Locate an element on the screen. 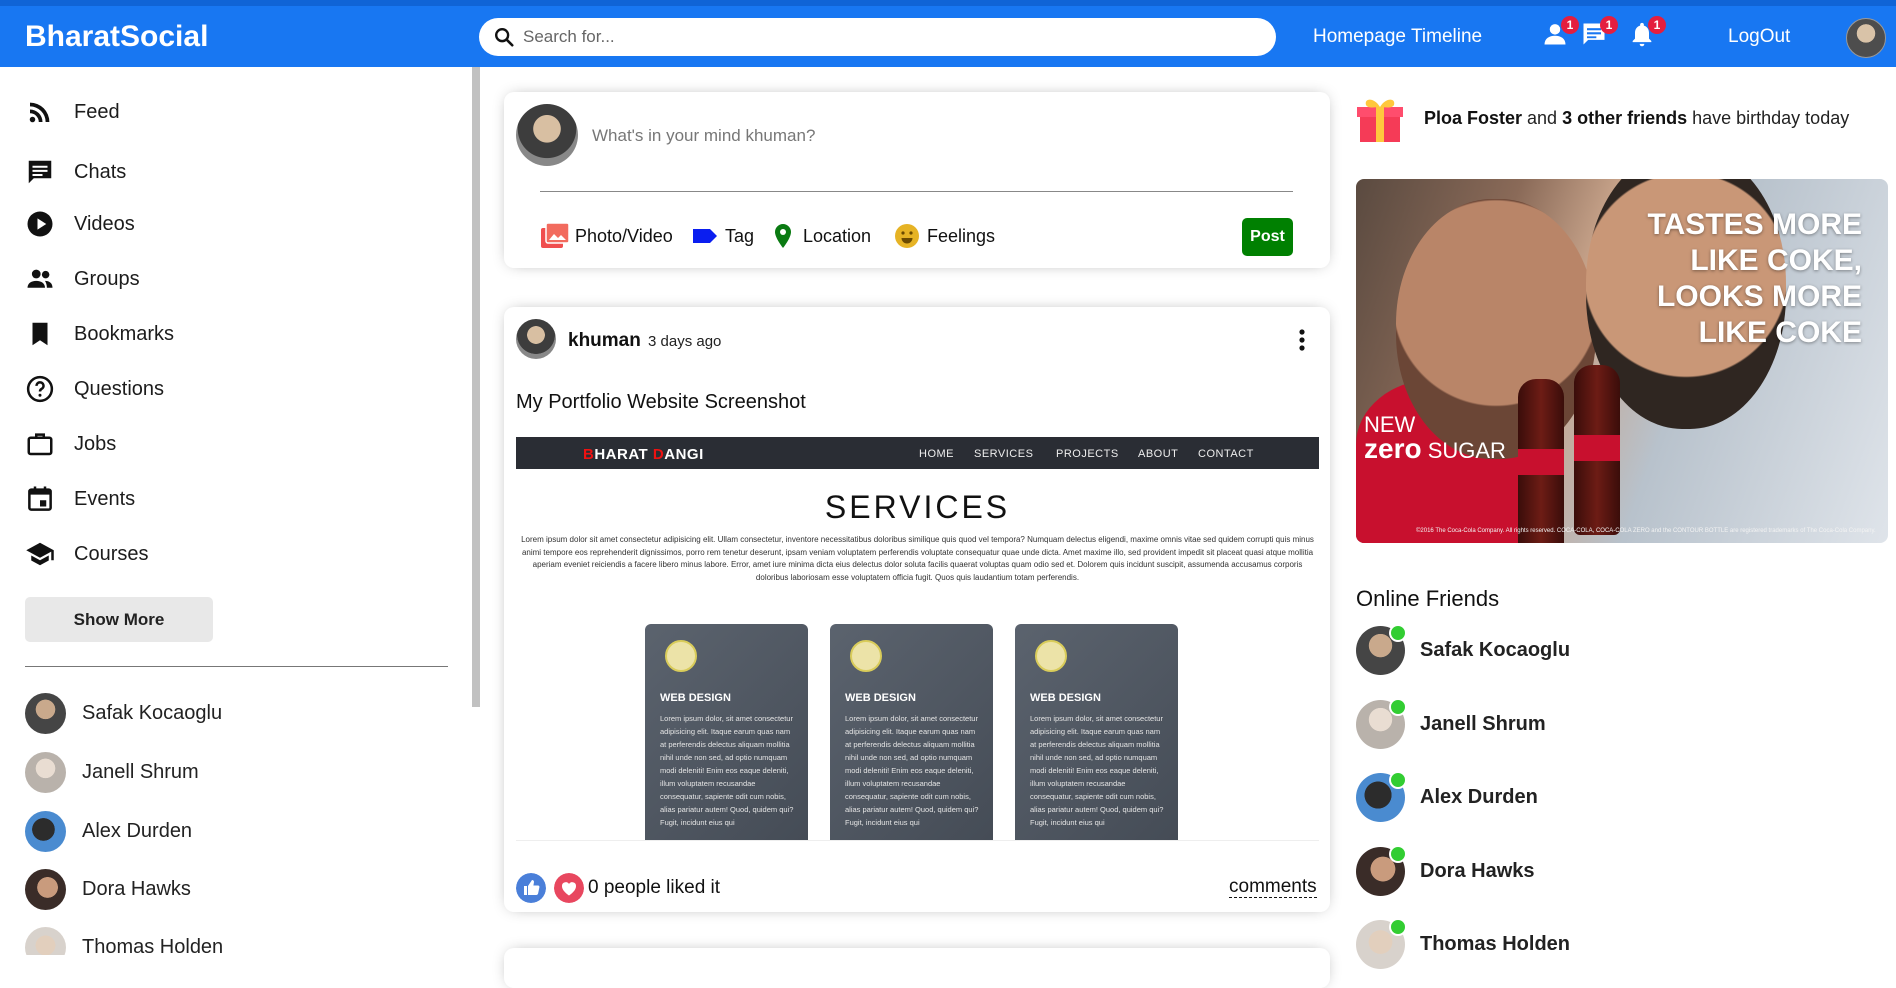 The height and width of the screenshot is (988, 1896). sidebar-item-events: Events is located at coordinates (80, 499).